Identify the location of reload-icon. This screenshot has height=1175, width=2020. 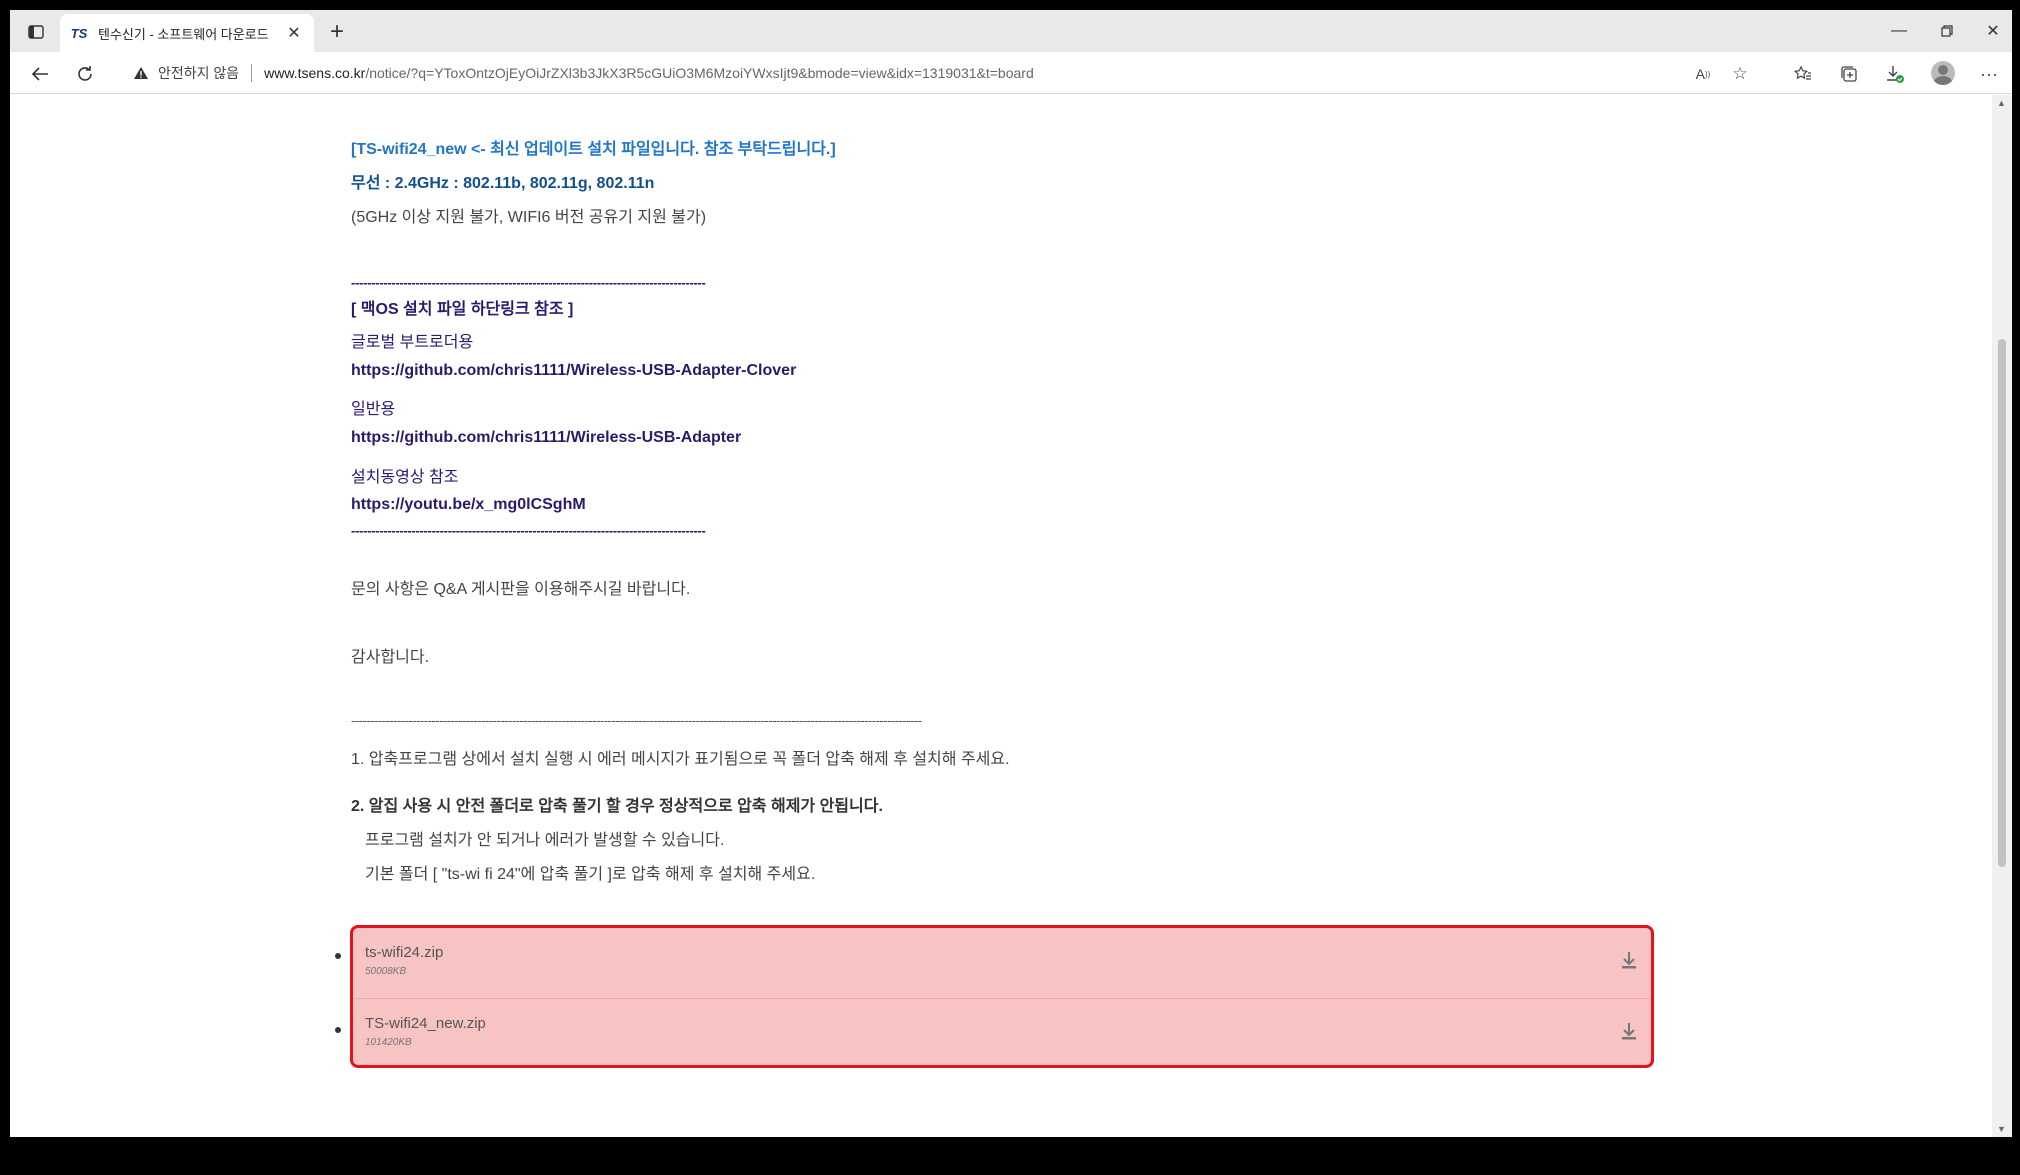
(85, 74).